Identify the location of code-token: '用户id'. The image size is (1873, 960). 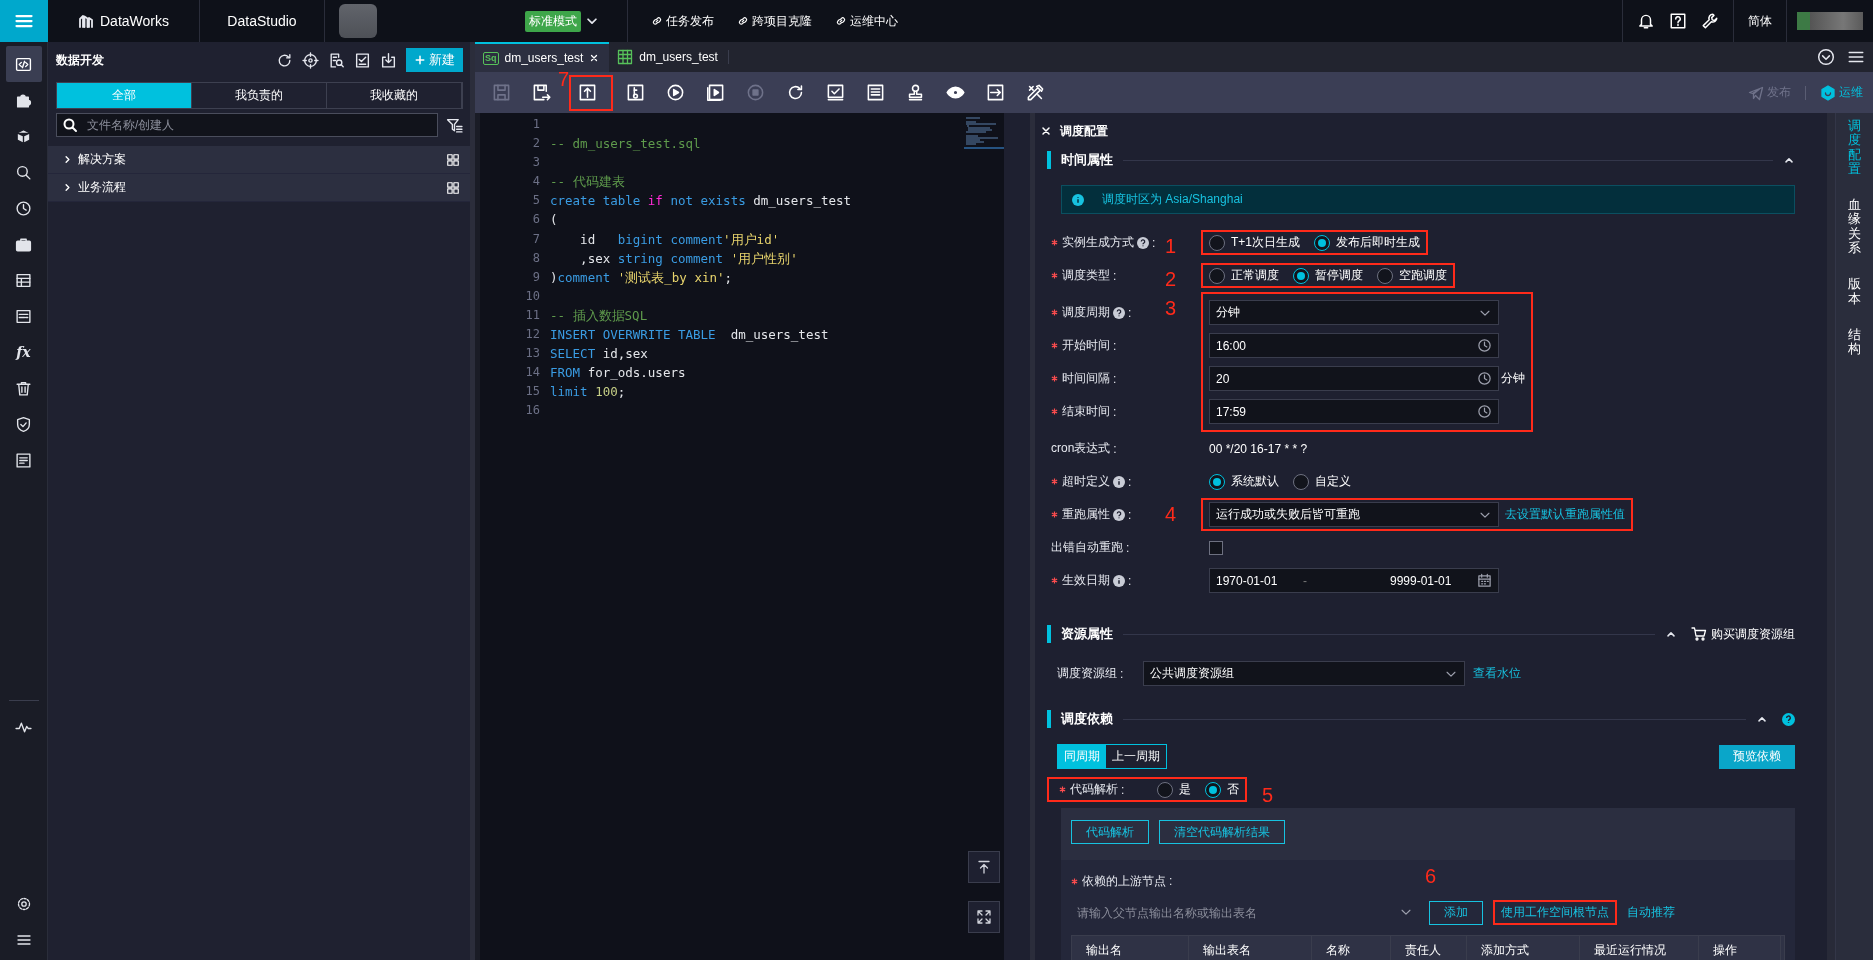
(751, 239).